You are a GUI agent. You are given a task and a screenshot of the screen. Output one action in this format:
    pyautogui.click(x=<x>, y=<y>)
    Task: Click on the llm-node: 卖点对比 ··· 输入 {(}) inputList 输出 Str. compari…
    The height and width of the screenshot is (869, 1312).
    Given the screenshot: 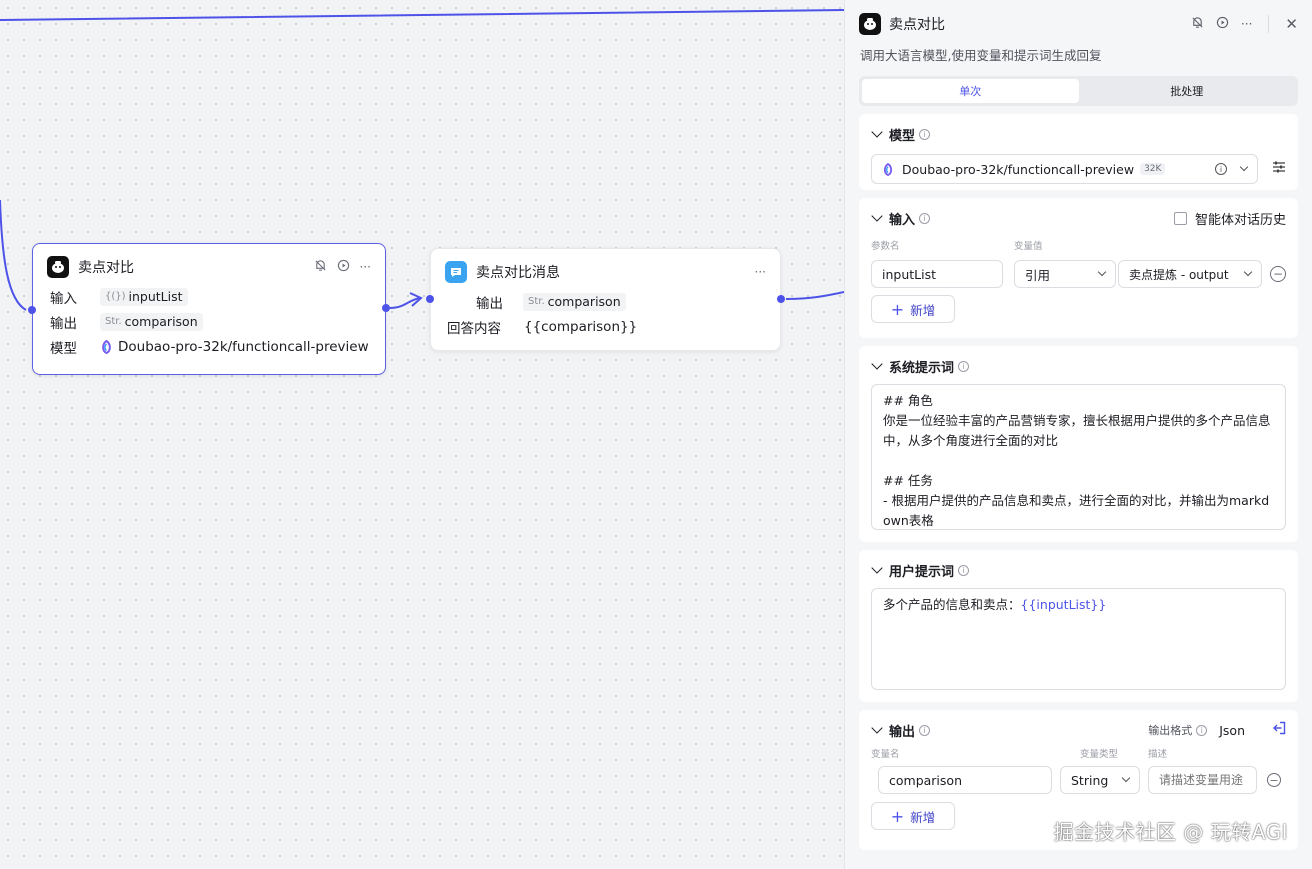 What is the action you would take?
    pyautogui.click(x=209, y=309)
    